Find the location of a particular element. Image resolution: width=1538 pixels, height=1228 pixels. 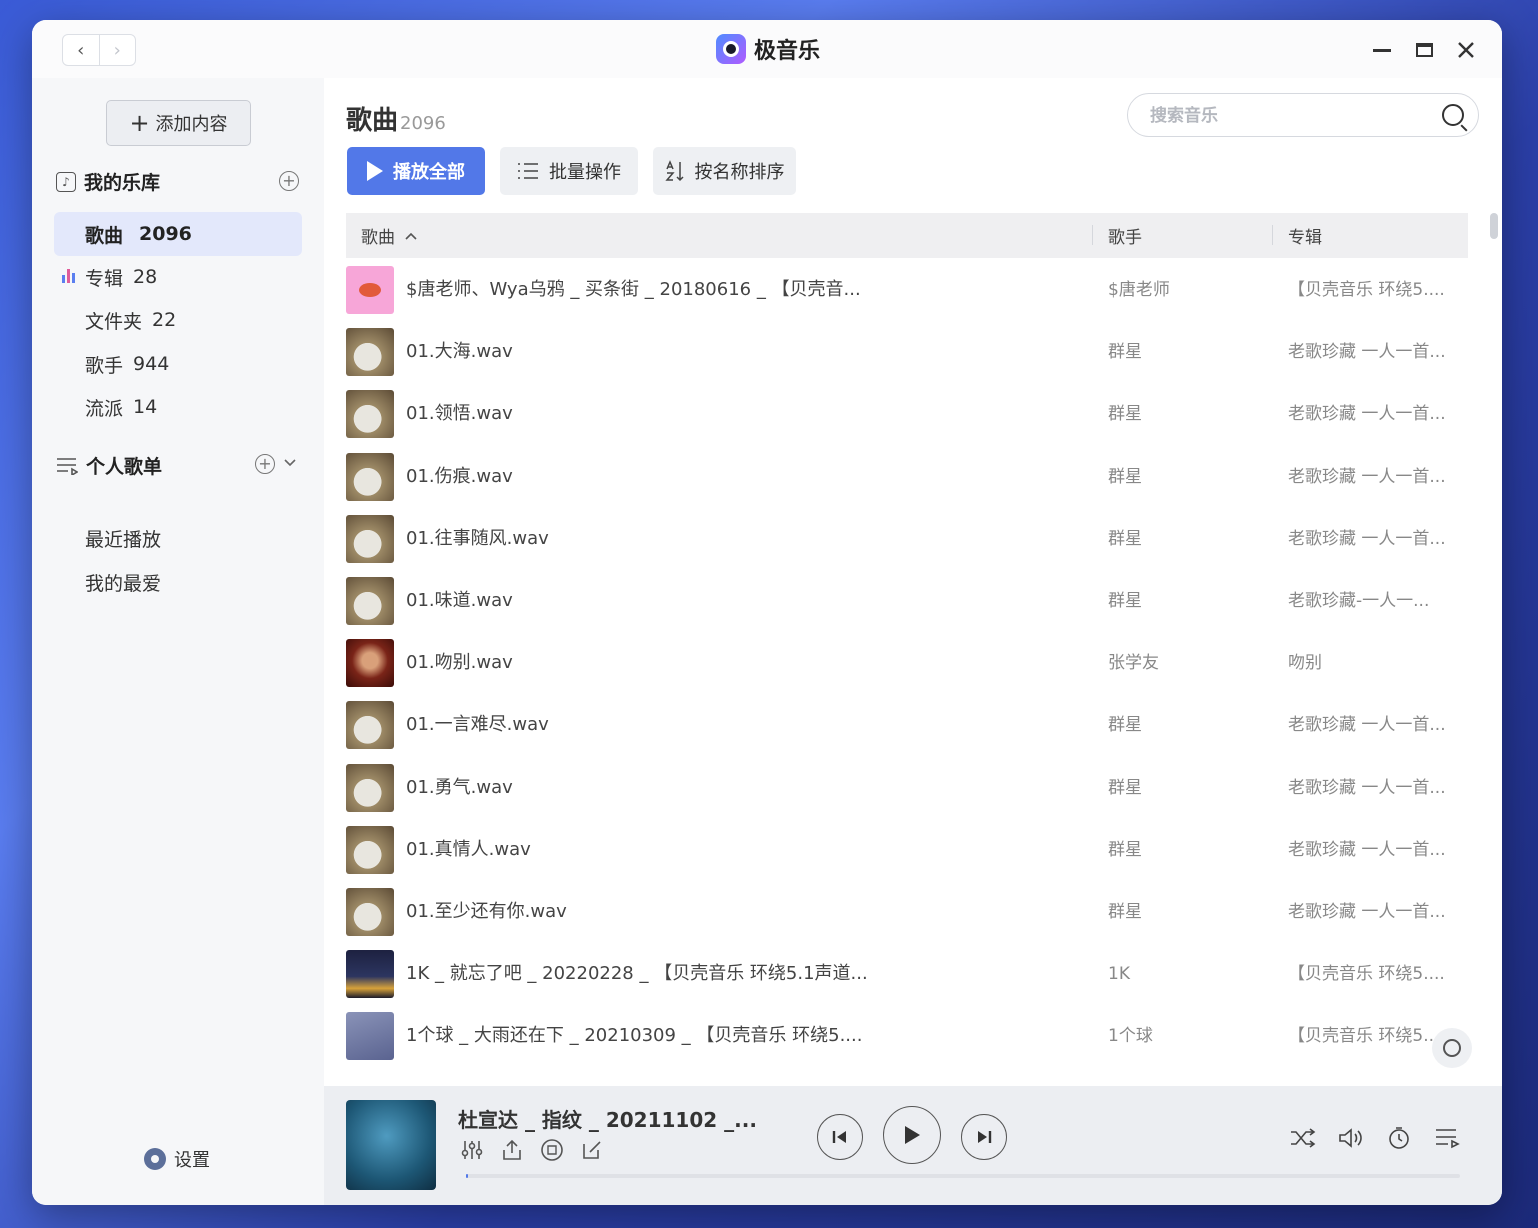

locate-current-button is located at coordinates (1452, 1048).